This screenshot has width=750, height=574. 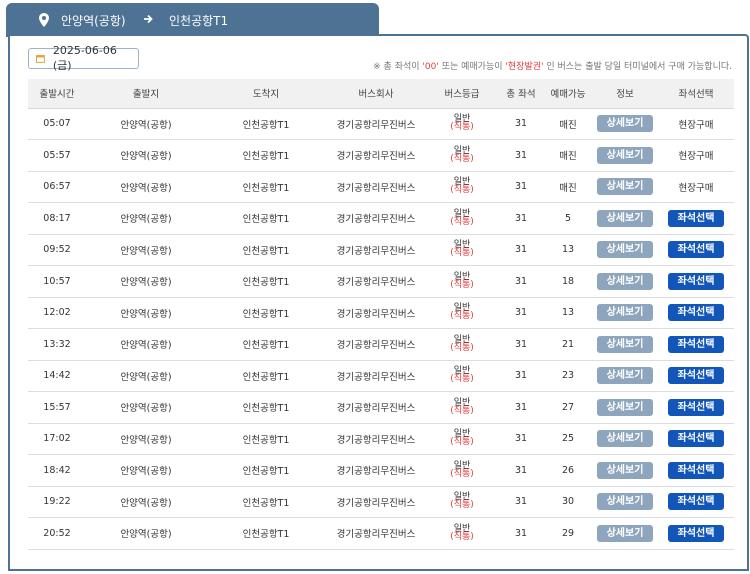 I want to click on header-destination: 도착지, so click(x=266, y=94).